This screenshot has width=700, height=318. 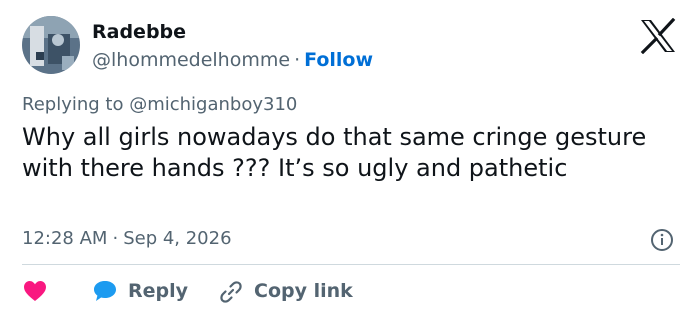 I want to click on copy-link-button: Copy link, so click(x=285, y=291).